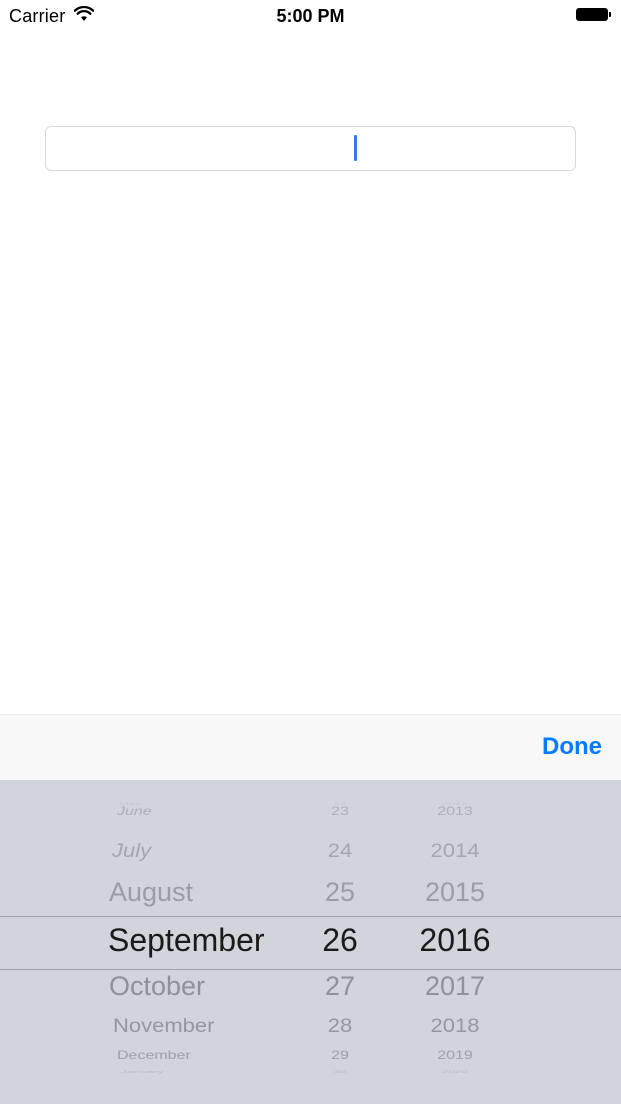 This screenshot has height=1104, width=621. What do you see at coordinates (340, 812) in the screenshot?
I see `picker-row-day: 23` at bounding box center [340, 812].